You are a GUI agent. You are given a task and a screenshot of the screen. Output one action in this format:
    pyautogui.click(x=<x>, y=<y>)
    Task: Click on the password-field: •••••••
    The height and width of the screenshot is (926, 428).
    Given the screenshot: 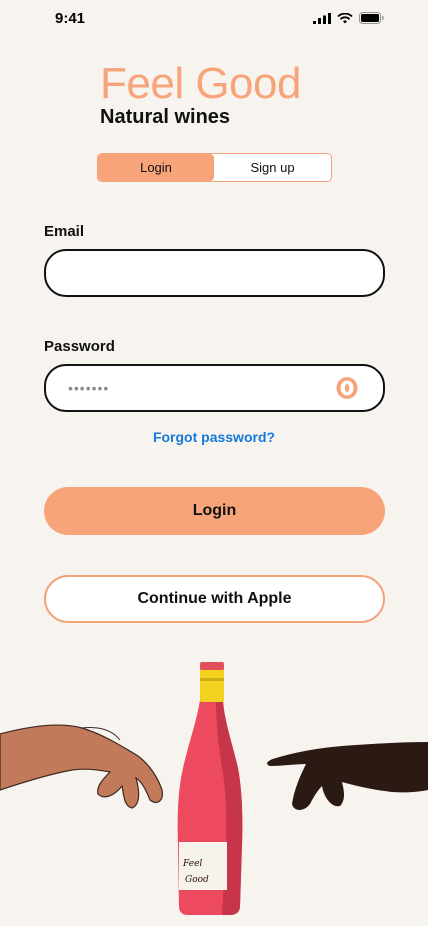 What is the action you would take?
    pyautogui.click(x=214, y=388)
    